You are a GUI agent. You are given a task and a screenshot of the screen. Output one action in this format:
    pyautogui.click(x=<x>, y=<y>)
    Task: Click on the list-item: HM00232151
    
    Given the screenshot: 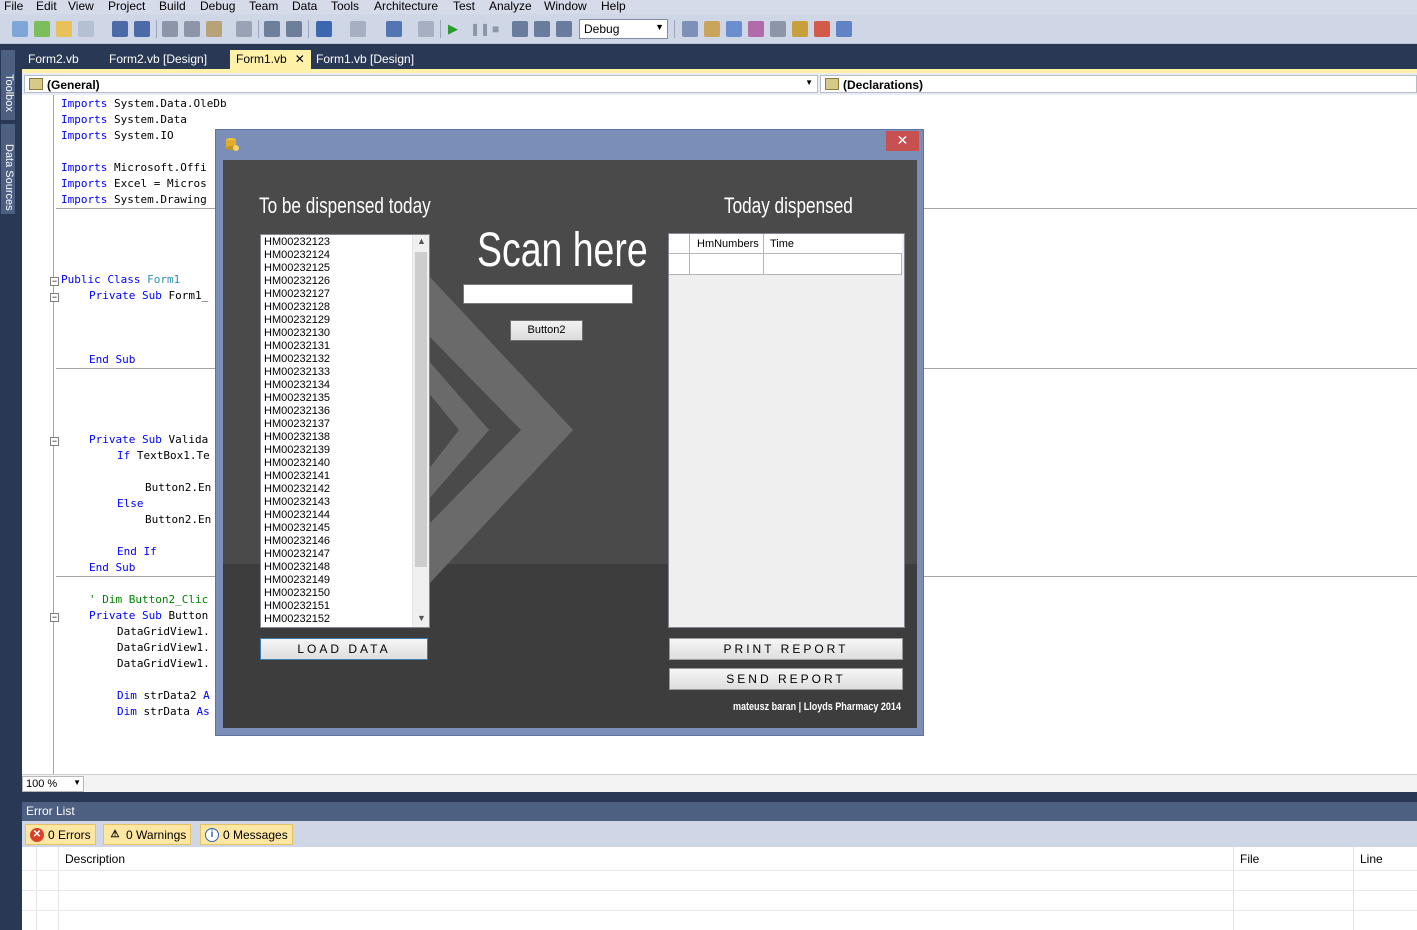 What is the action you would take?
    pyautogui.click(x=297, y=606)
    